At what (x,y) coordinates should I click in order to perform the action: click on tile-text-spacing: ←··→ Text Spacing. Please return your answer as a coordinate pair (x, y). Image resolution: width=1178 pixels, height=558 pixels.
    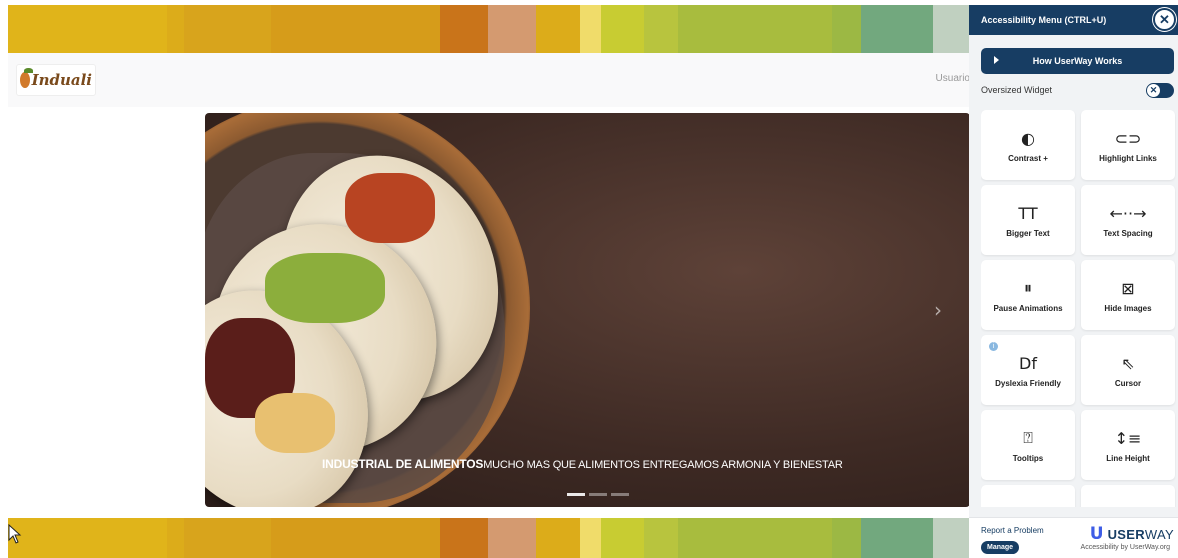
    Looking at the image, I should click on (1128, 220).